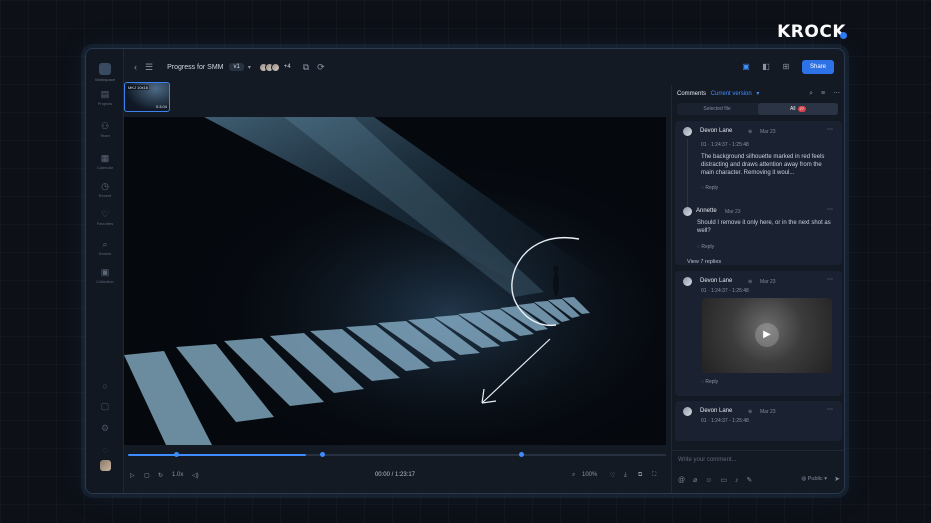 The image size is (931, 523). I want to click on thumbnail-time: 0:3.04, so click(161, 106).